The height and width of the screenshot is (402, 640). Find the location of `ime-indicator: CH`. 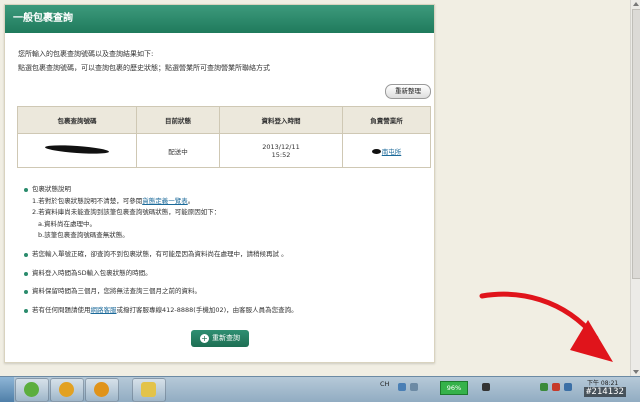

ime-indicator: CH is located at coordinates (384, 384).